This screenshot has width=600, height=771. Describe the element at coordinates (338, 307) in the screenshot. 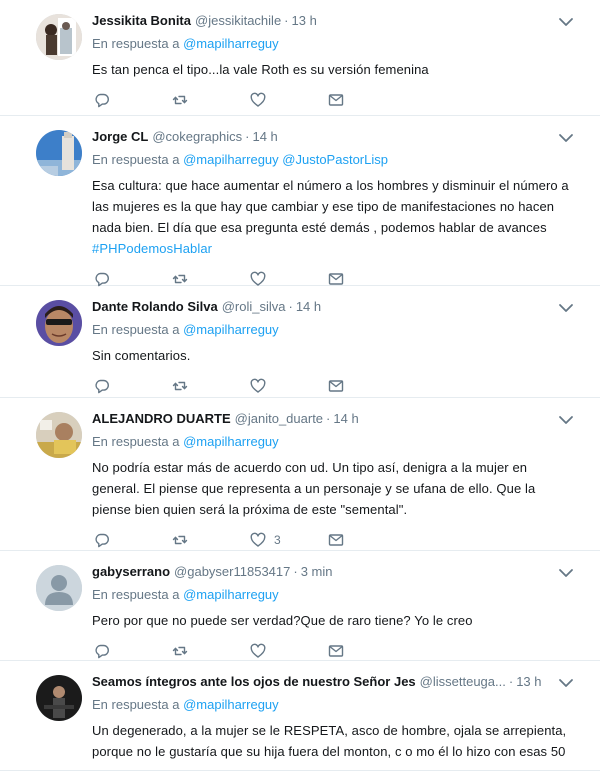

I see `tweet-header: Dante Rolando Silva @roli_silva · 14 h` at that location.